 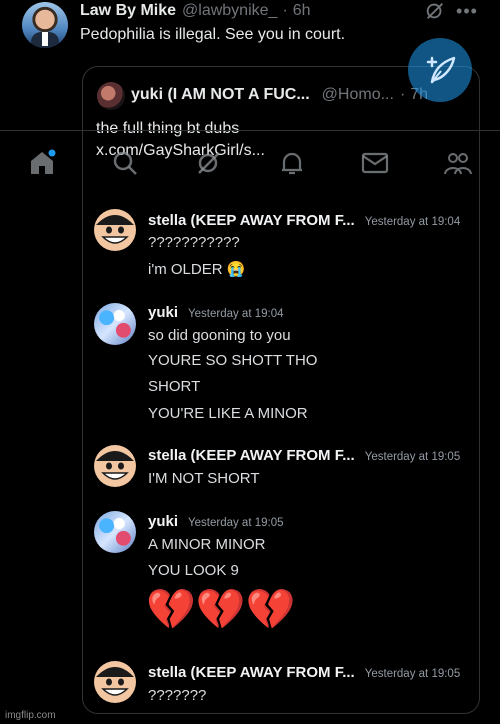 I want to click on message-header: yuki Yesterday at 19:05, so click(x=216, y=524).